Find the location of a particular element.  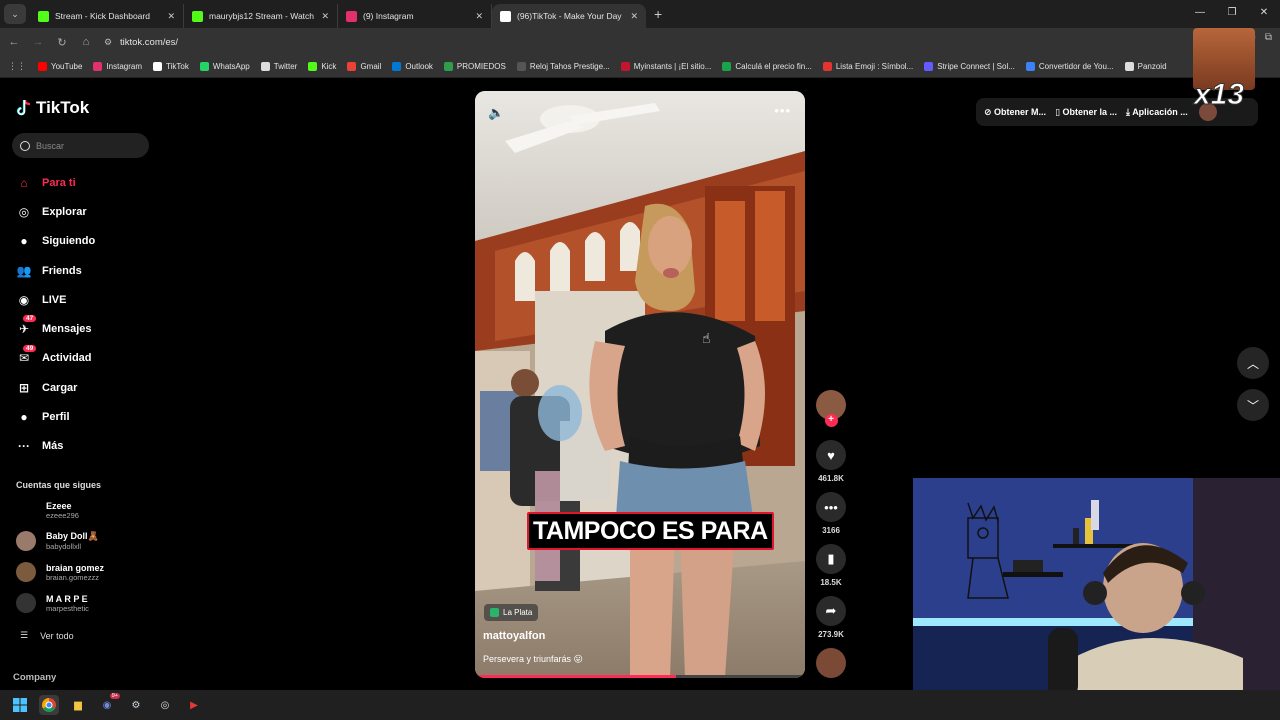

chrome-taskbar-button is located at coordinates (49, 705).